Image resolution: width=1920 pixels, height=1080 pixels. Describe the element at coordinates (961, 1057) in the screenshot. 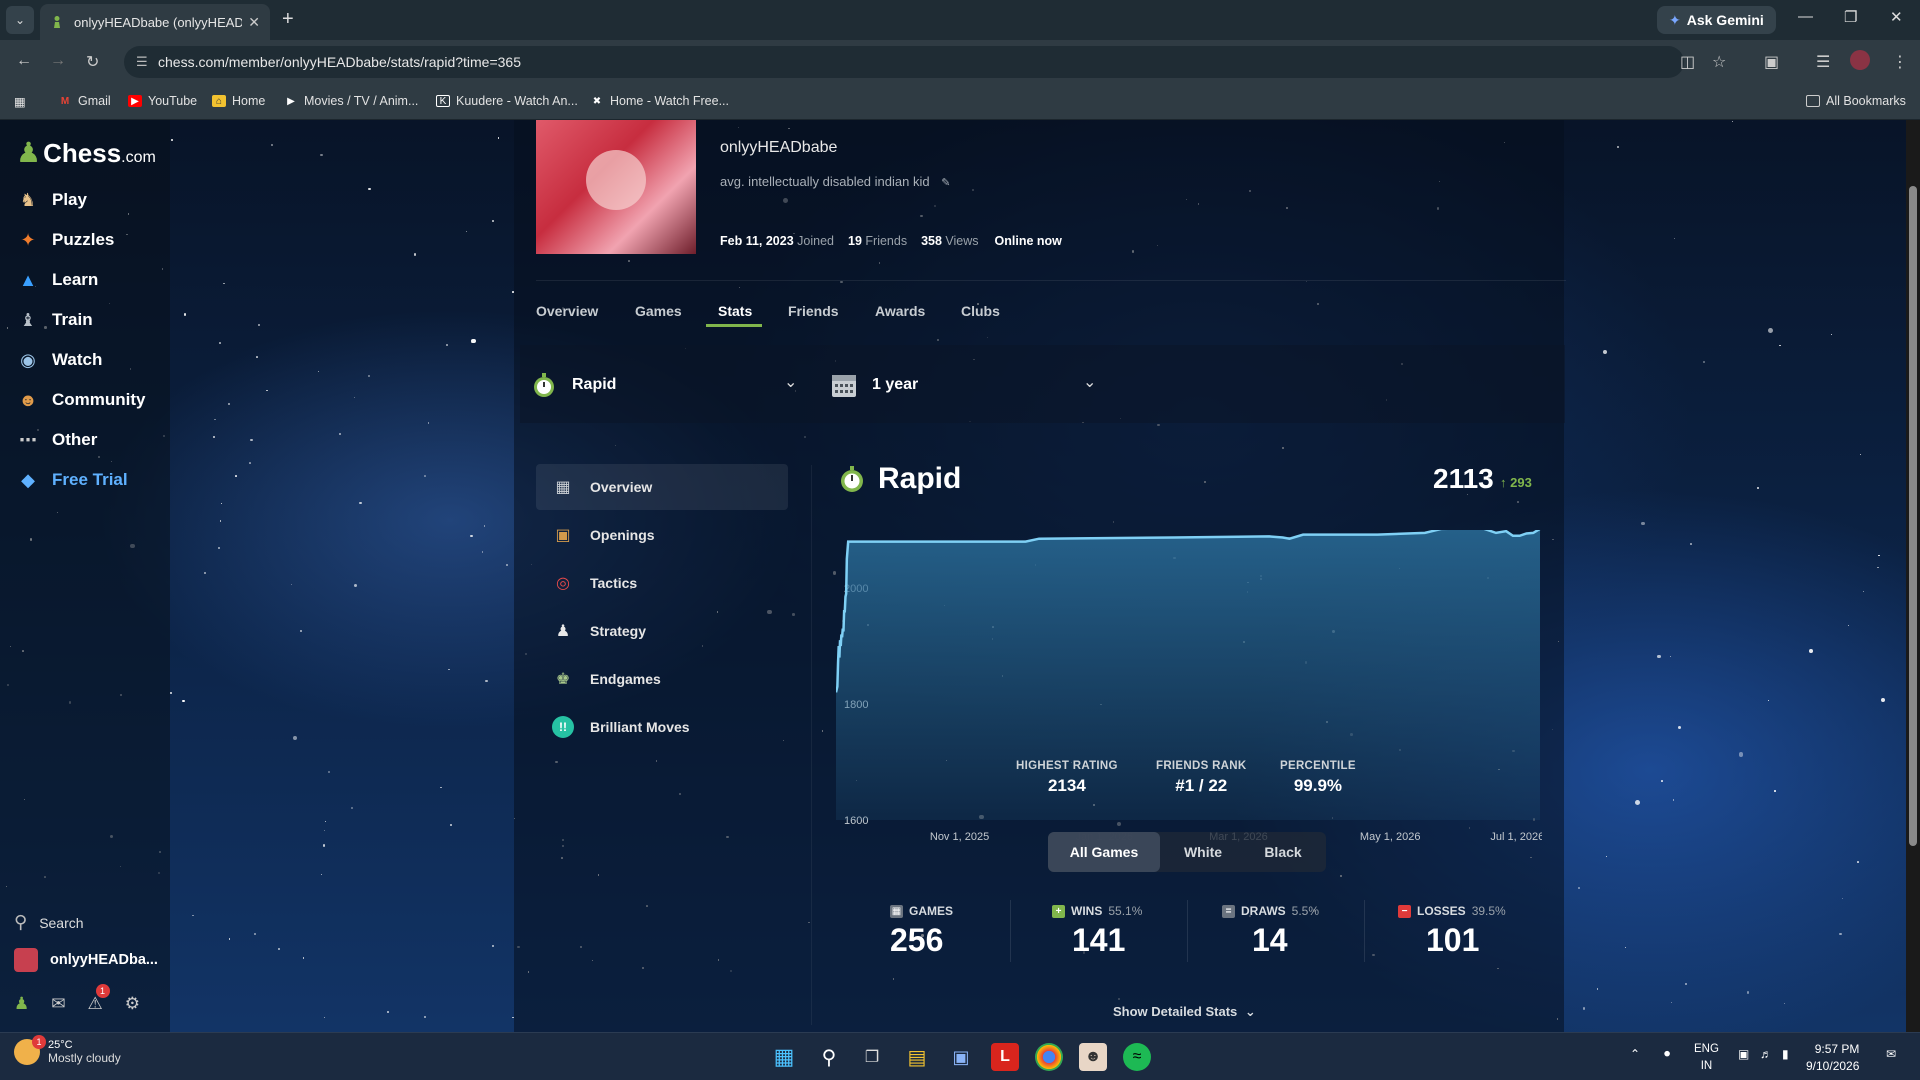

I see `microsoft-store-icon: ▣` at that location.